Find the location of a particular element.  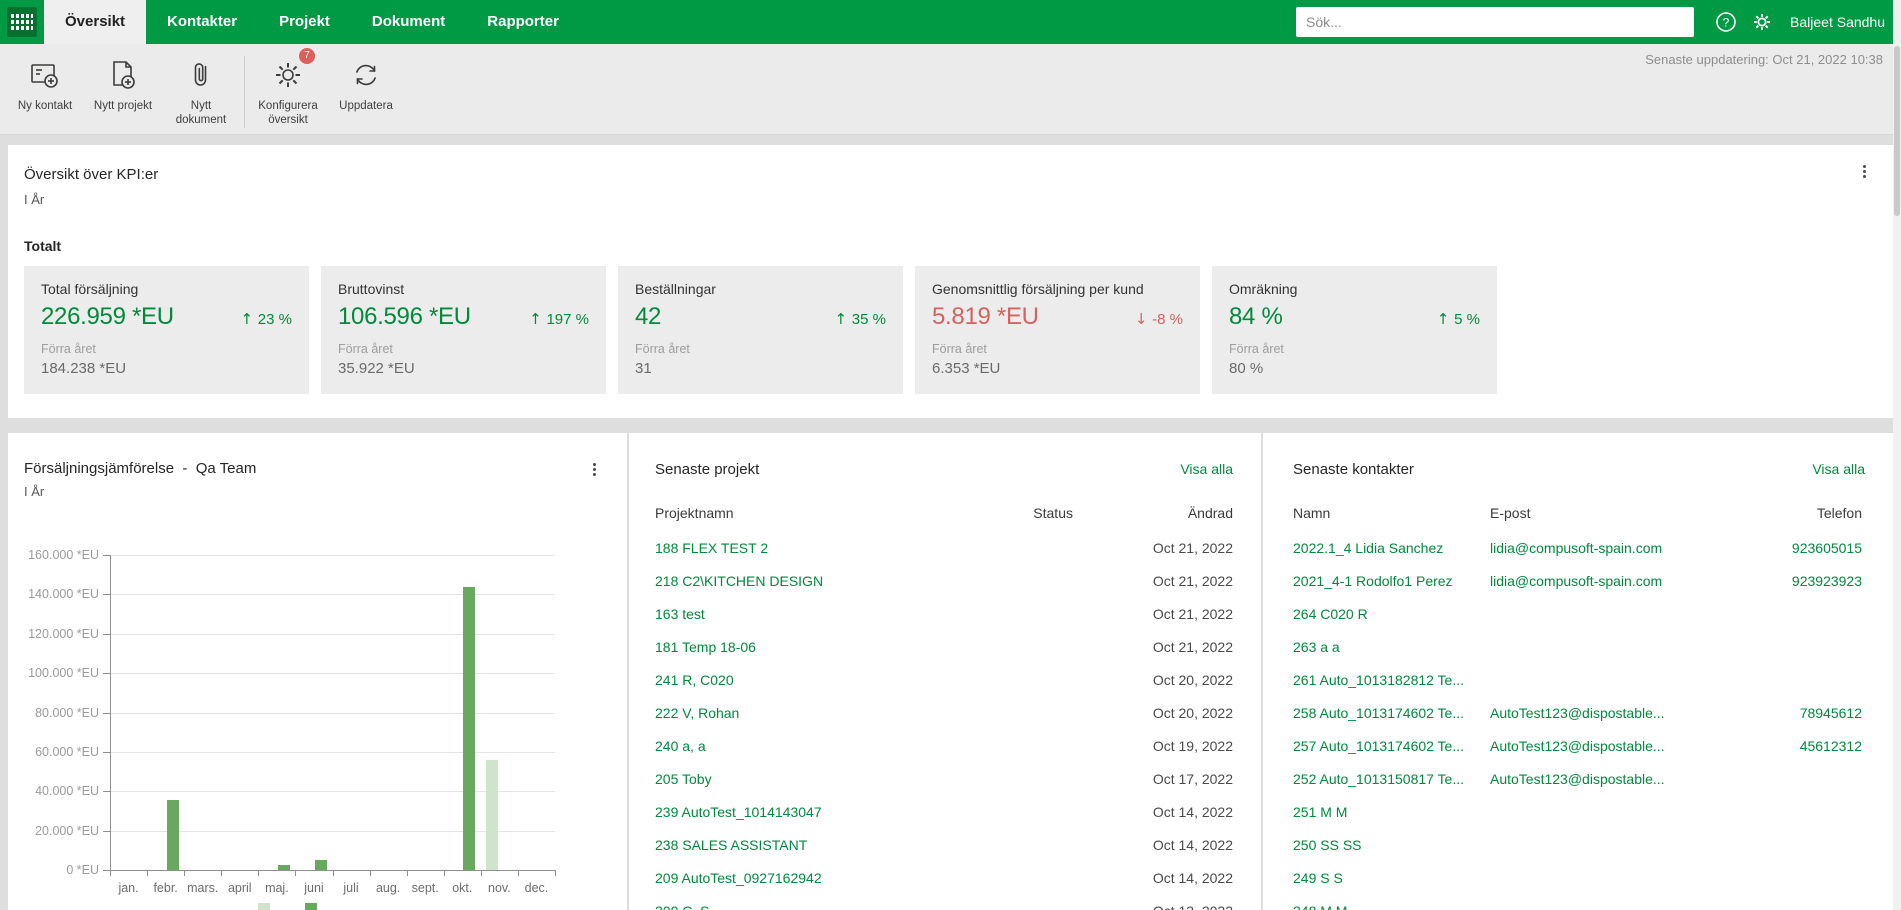

project-name-link: 239 AutoTest_1014143047 is located at coordinates (799, 812).